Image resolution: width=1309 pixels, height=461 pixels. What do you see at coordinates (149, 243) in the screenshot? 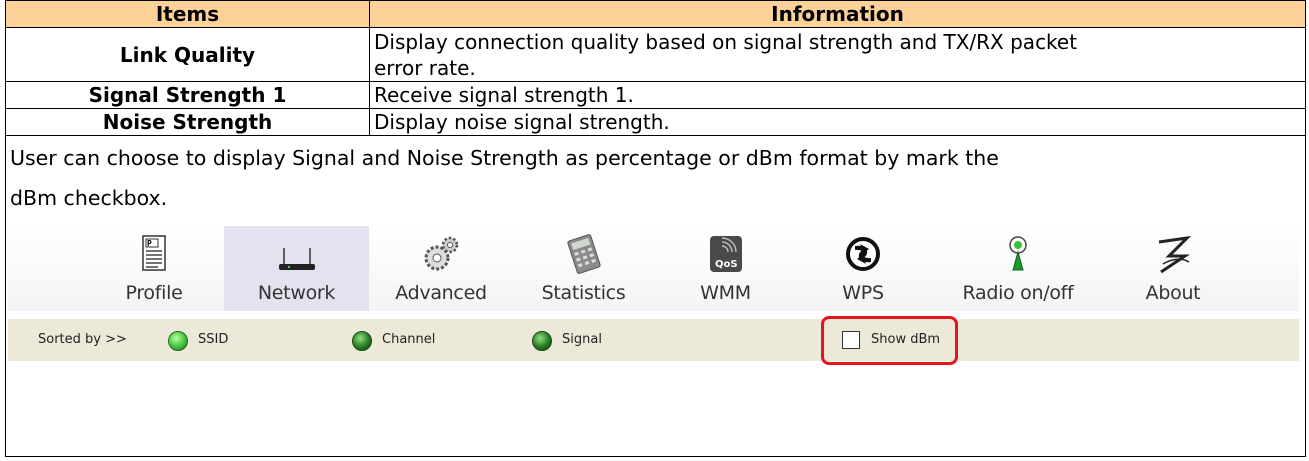
I see `svg-text: P` at bounding box center [149, 243].